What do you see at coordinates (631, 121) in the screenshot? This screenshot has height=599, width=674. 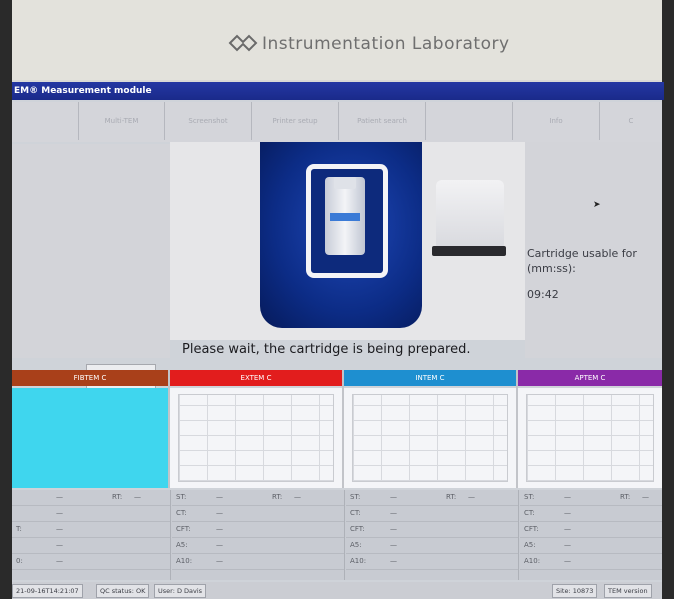 I see `toolbar-button-8: C` at bounding box center [631, 121].